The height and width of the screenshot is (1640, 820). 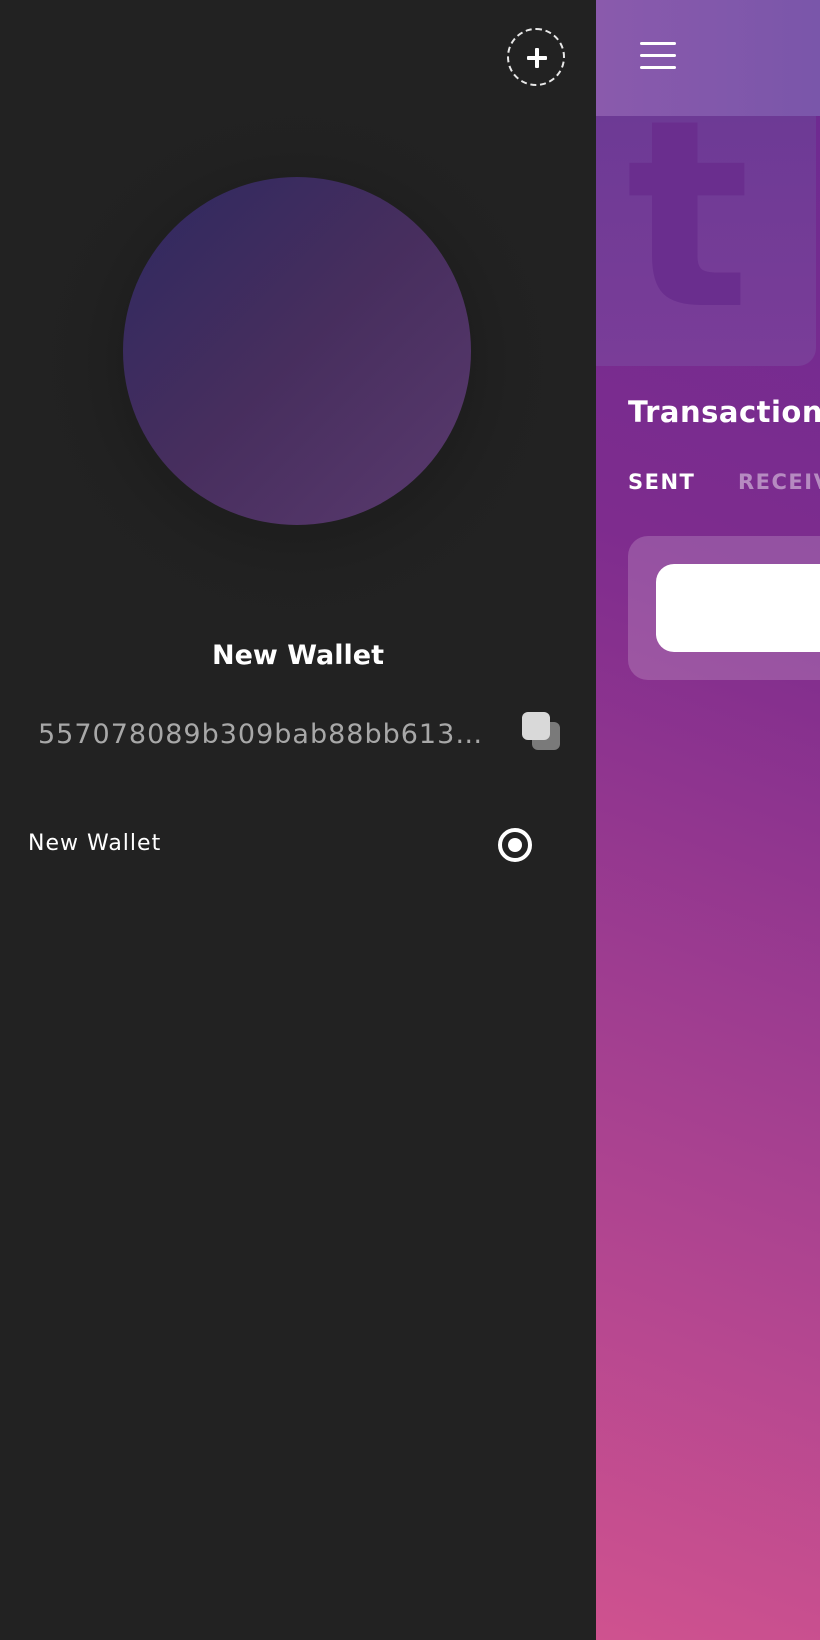 What do you see at coordinates (658, 56) in the screenshot?
I see `hamburger-menu-icon` at bounding box center [658, 56].